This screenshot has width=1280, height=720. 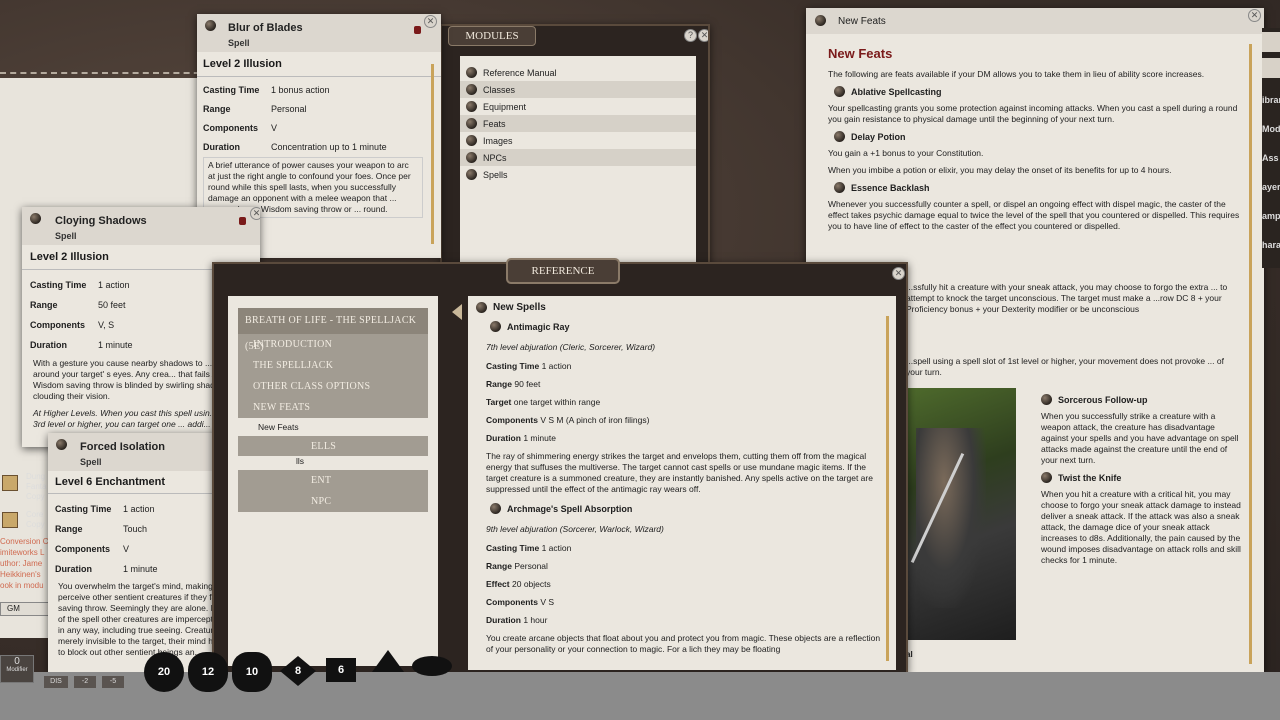 I want to click on illustration-image, so click(x=961, y=514).